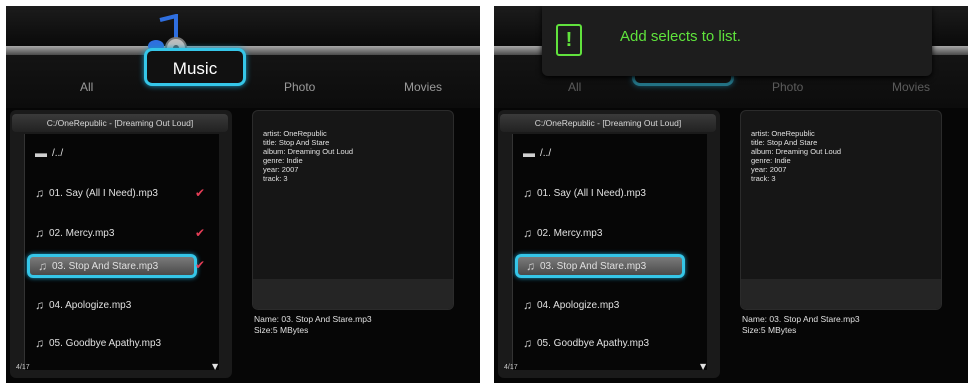  I want to click on tab-music: Music, so click(195, 67).